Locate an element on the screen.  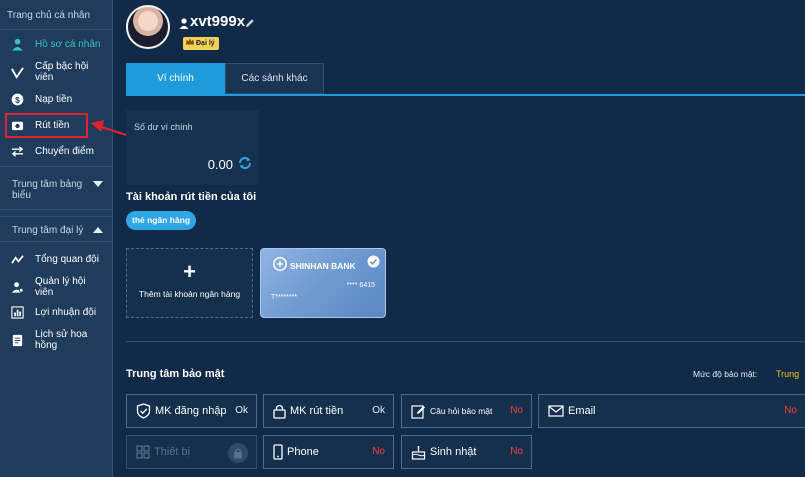
sidebar-item-commission-history: Lịch sử hoa hồng is located at coordinates (46, 340).